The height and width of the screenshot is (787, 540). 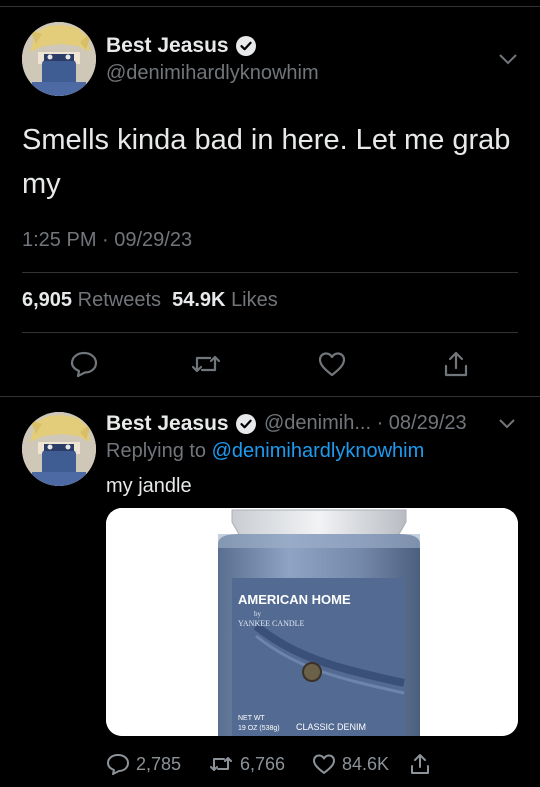 What do you see at coordinates (47, 300) in the screenshot?
I see `retweets-count: 6,905` at bounding box center [47, 300].